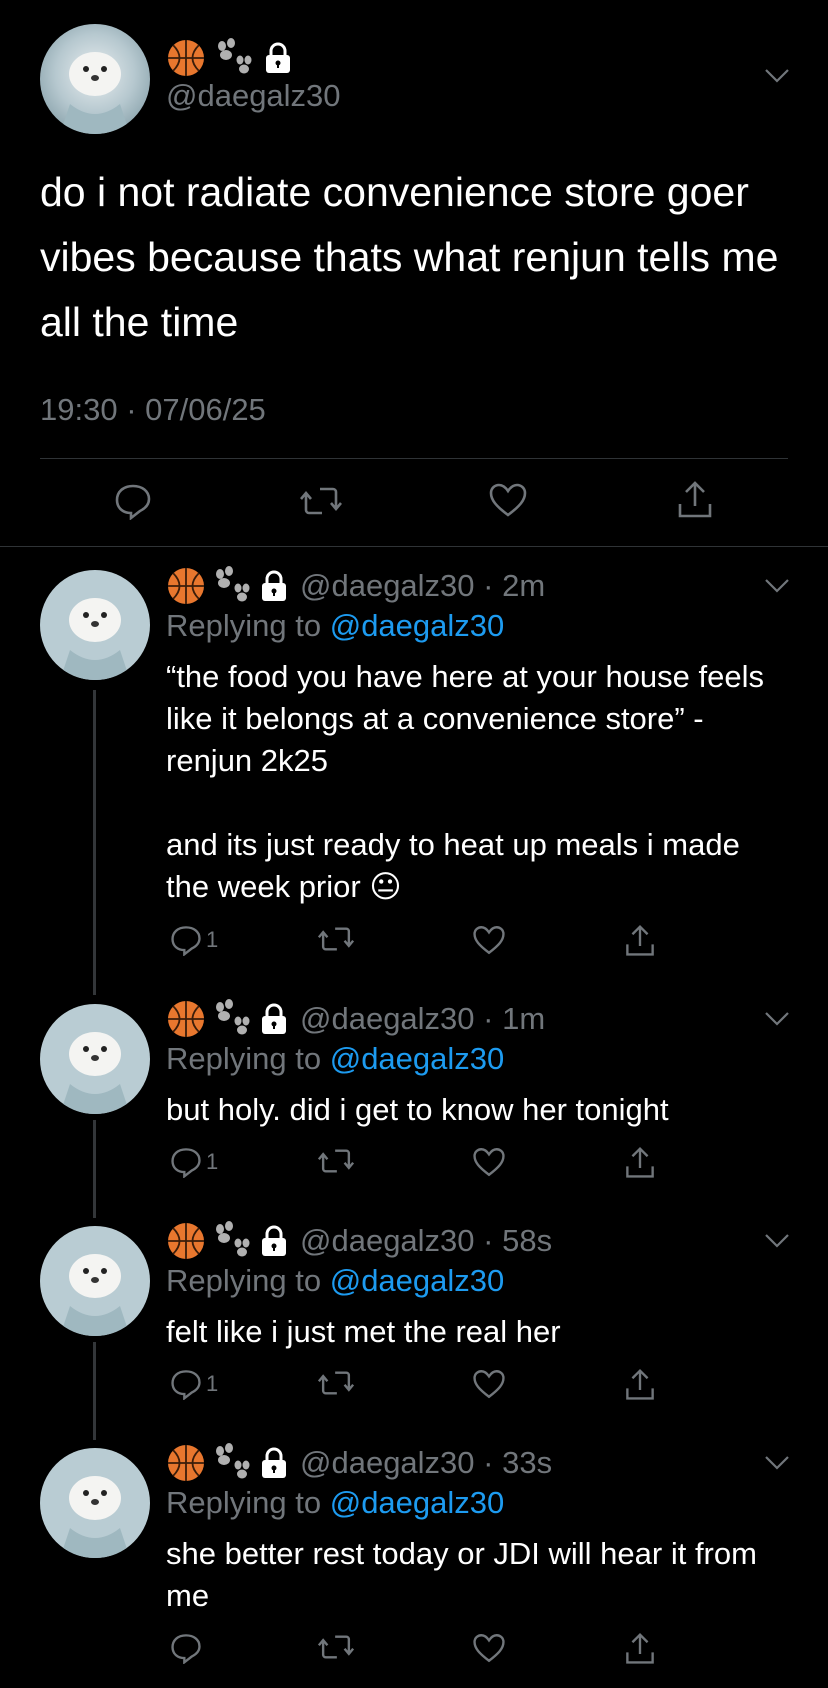  What do you see at coordinates (363, 1331) in the screenshot?
I see `reply-text: felt like i just met the real her` at bounding box center [363, 1331].